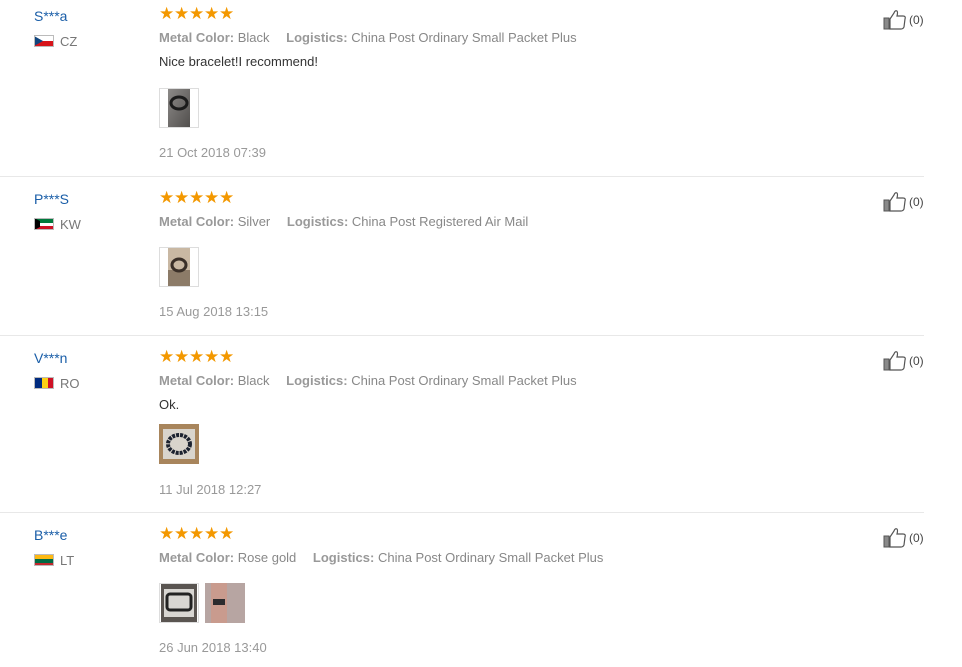 This screenshot has height=667, width=962. What do you see at coordinates (89, 358) in the screenshot?
I see `reviewer-name: V***n` at bounding box center [89, 358].